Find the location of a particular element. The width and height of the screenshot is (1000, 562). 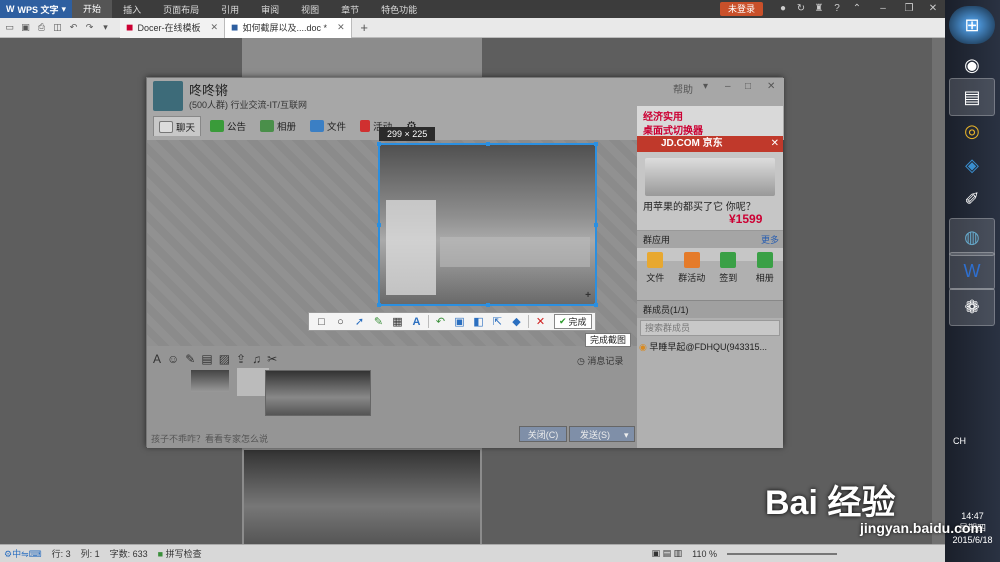

vertical-scrollbar is located at coordinates (938, 291).